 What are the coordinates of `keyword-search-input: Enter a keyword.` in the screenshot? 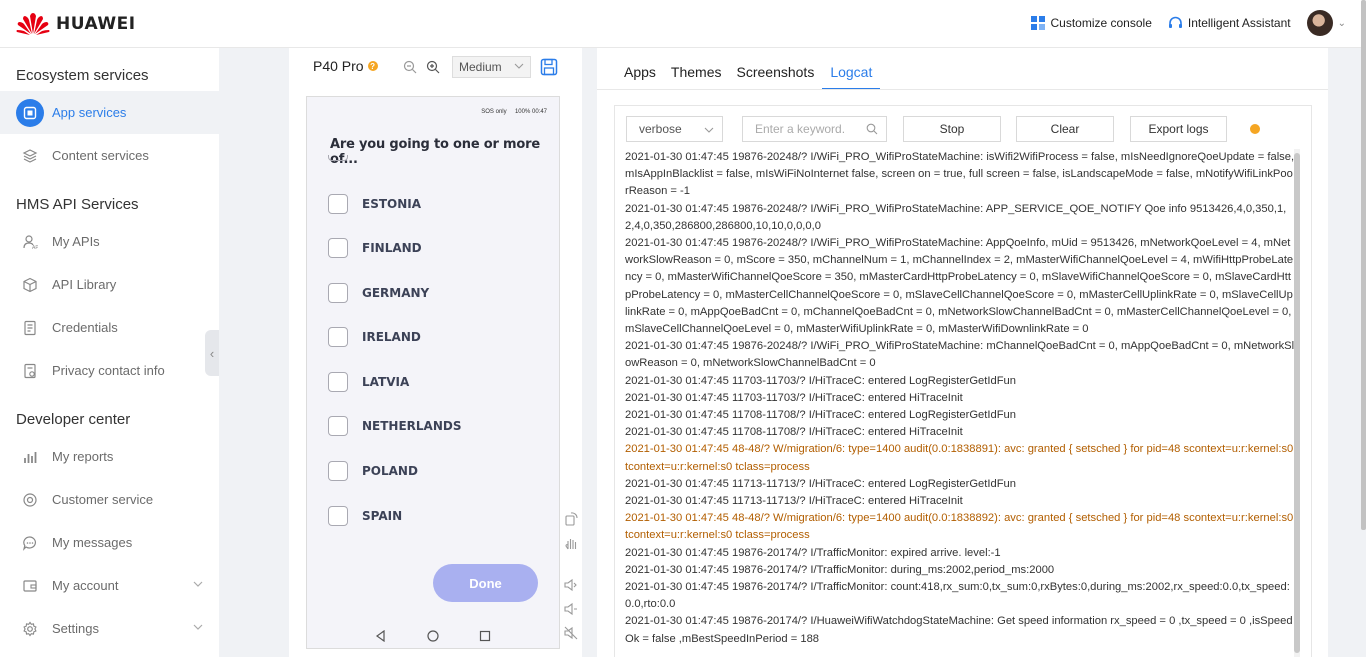 It's located at (814, 129).